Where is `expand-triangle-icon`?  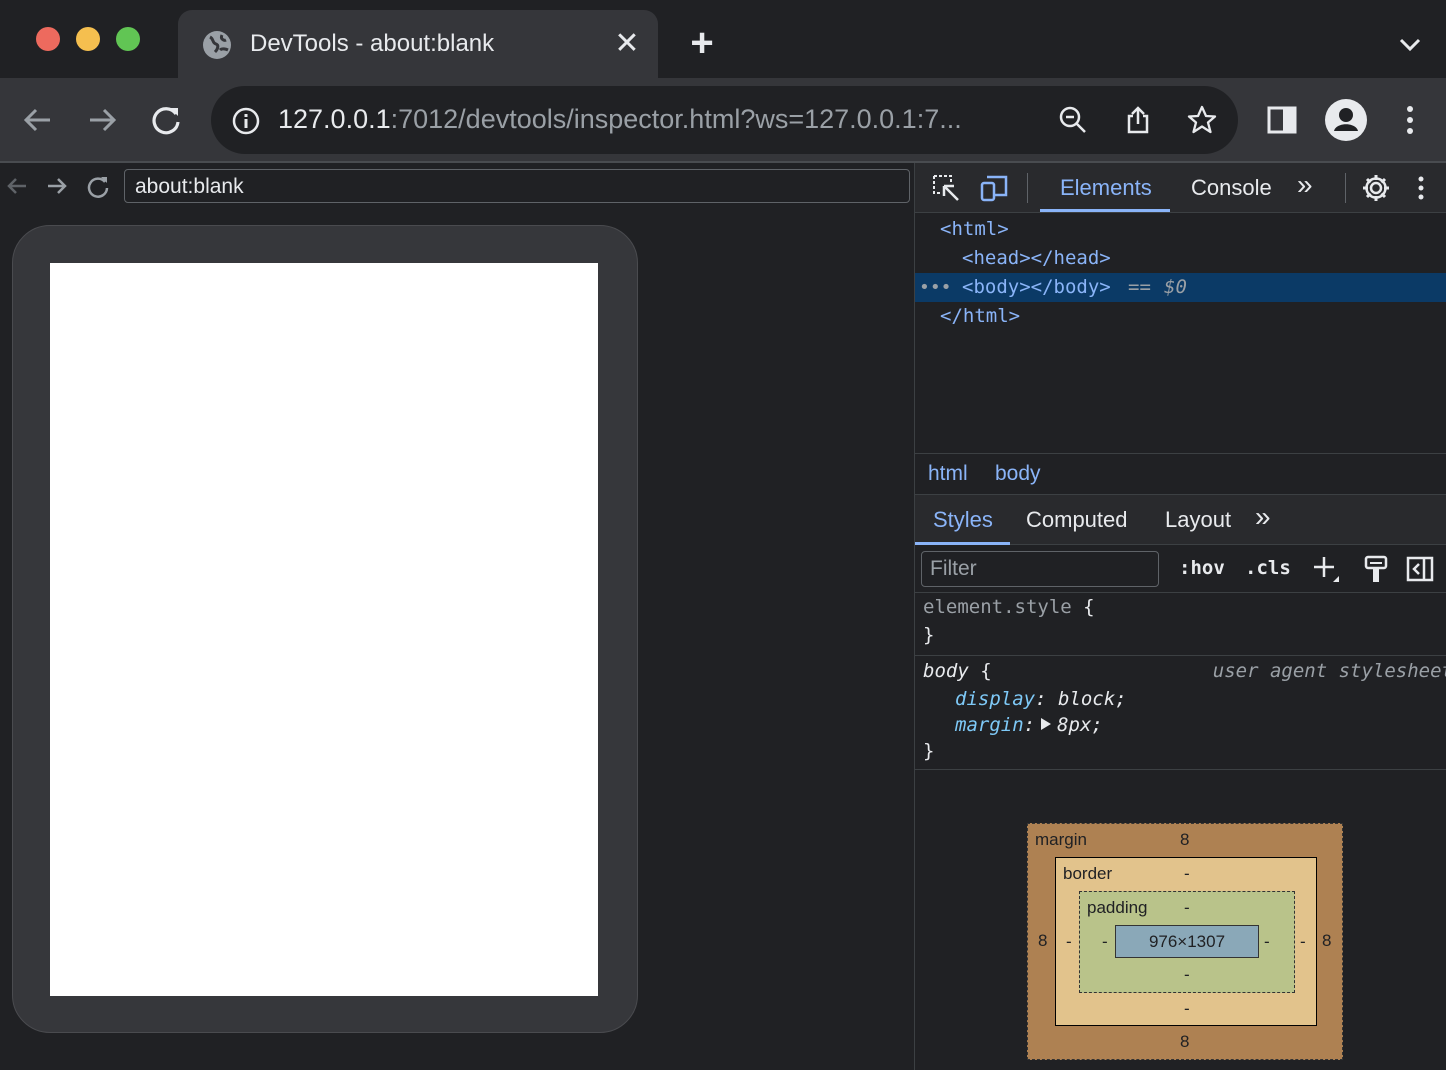
expand-triangle-icon is located at coordinates (1046, 724).